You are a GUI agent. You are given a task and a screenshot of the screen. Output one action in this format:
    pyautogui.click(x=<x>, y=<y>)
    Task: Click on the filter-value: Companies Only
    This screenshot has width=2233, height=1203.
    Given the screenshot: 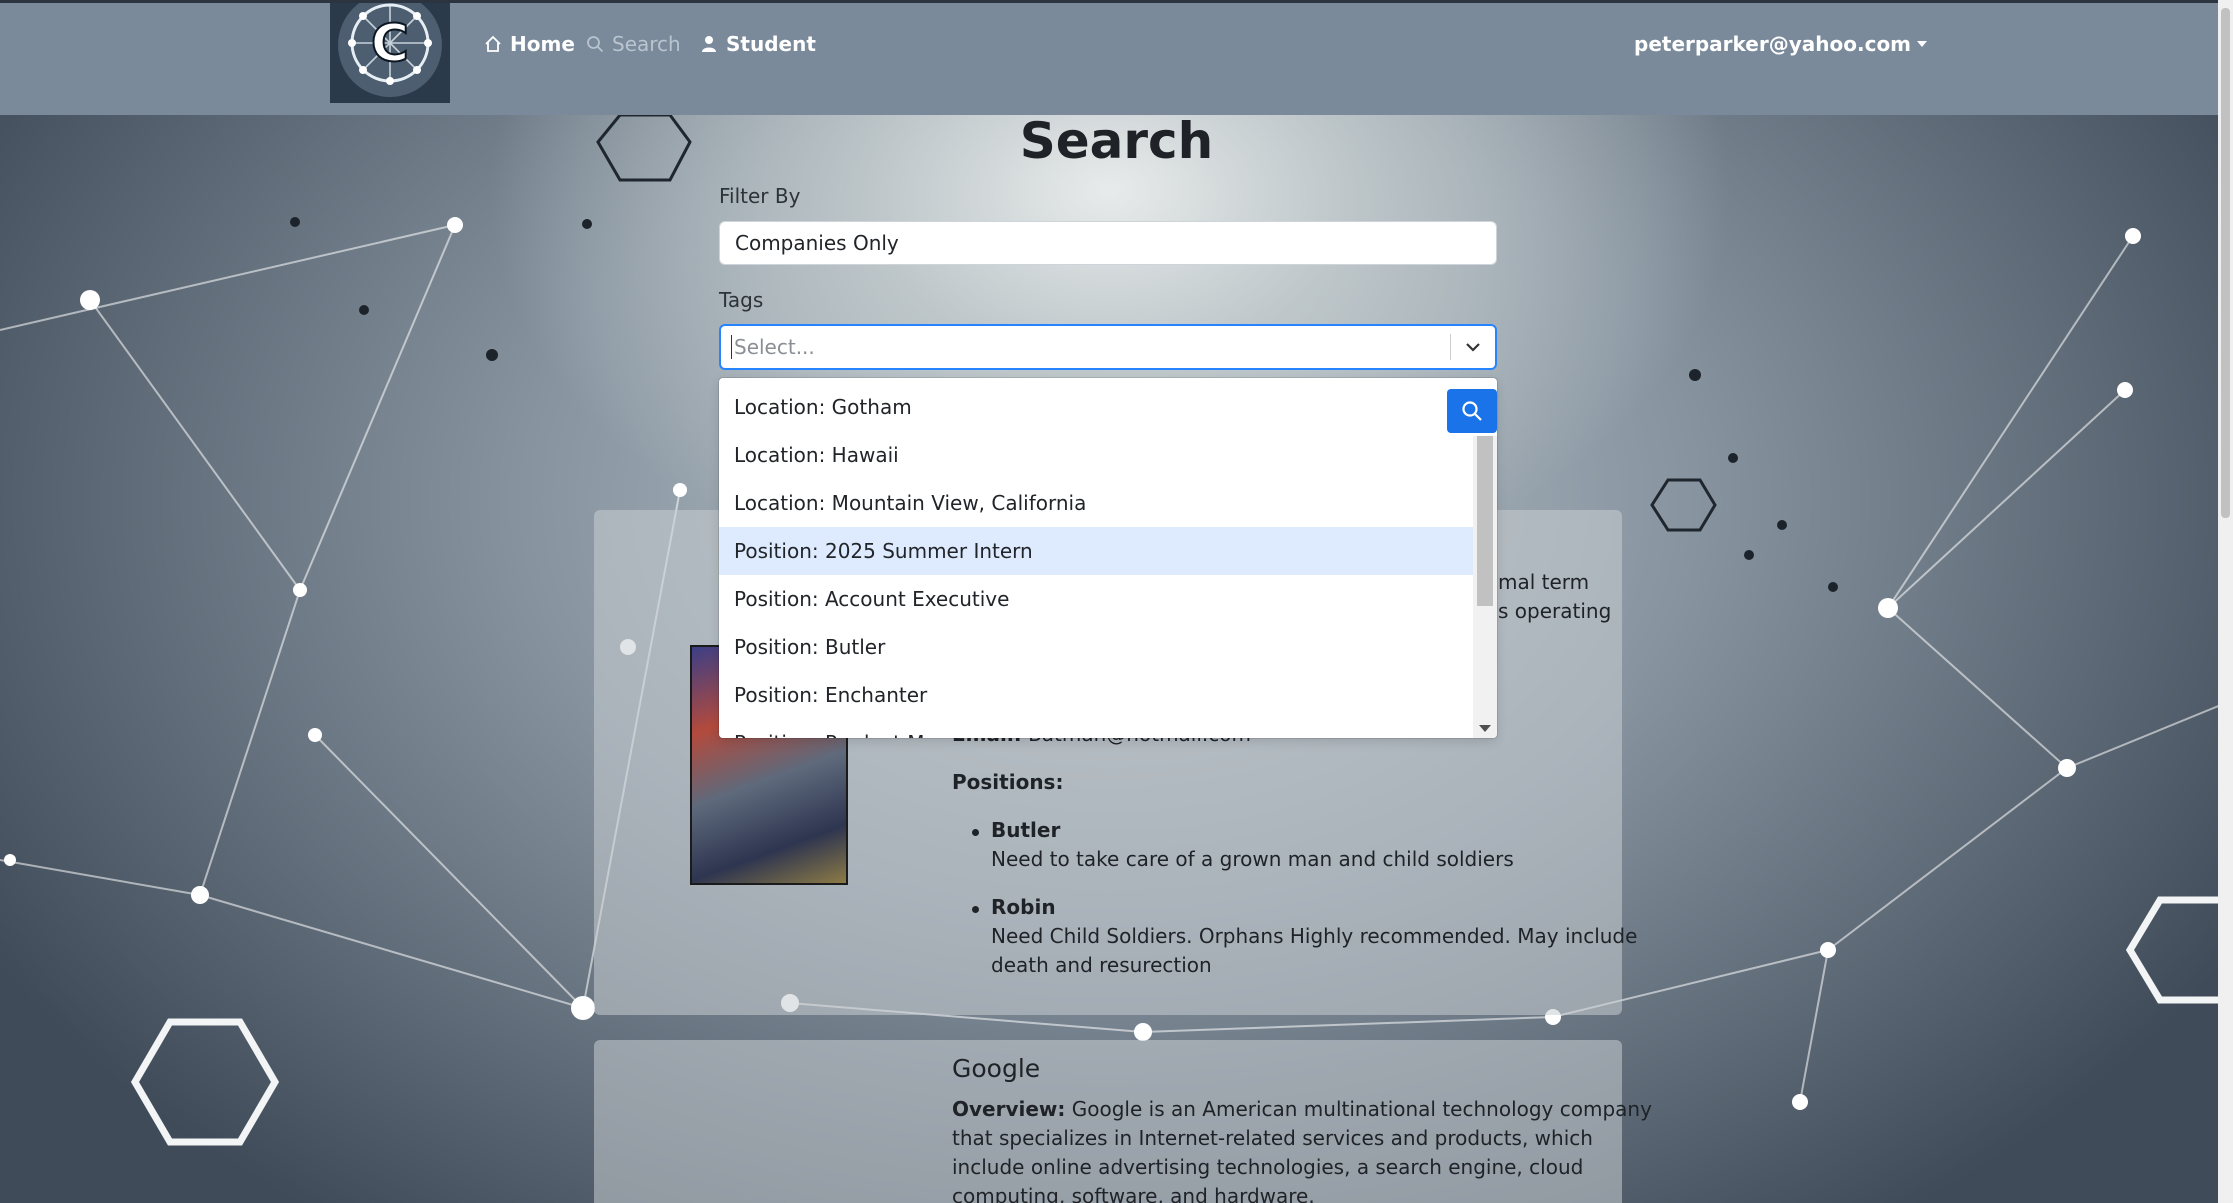 What is the action you would take?
    pyautogui.click(x=817, y=243)
    